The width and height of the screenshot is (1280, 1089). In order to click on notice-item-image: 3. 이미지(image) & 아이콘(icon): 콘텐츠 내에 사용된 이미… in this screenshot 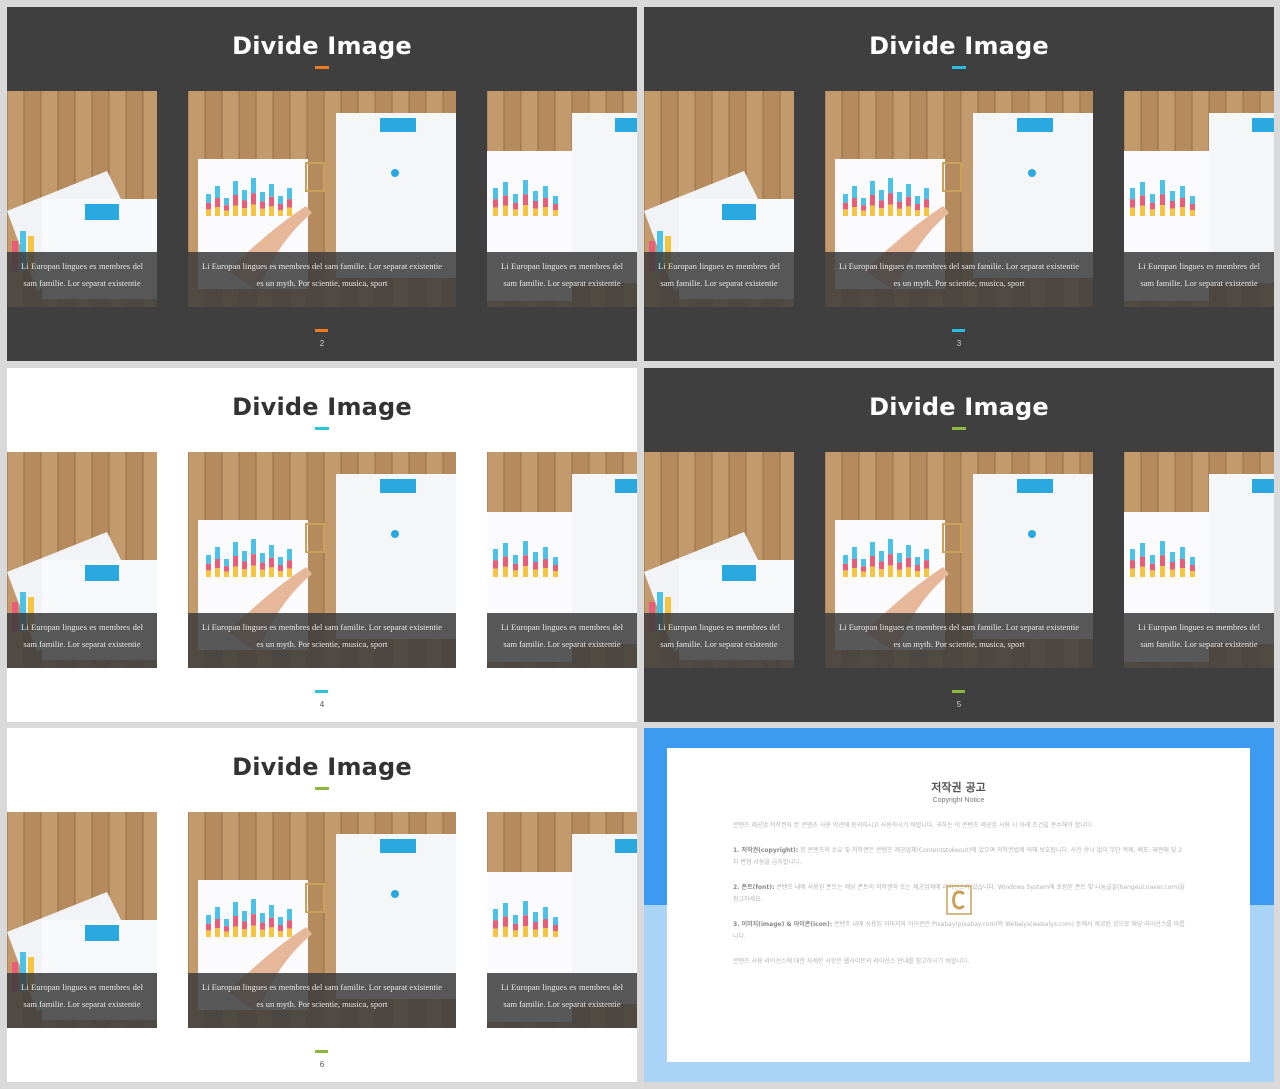, I will do `click(959, 931)`.